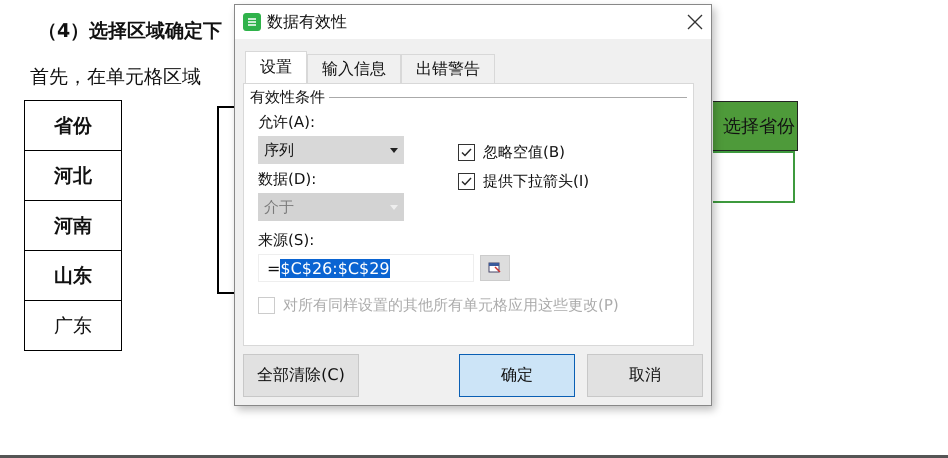 This screenshot has width=948, height=458. What do you see at coordinates (130, 31) in the screenshot?
I see `section-heading: （4）选择区域确定下` at bounding box center [130, 31].